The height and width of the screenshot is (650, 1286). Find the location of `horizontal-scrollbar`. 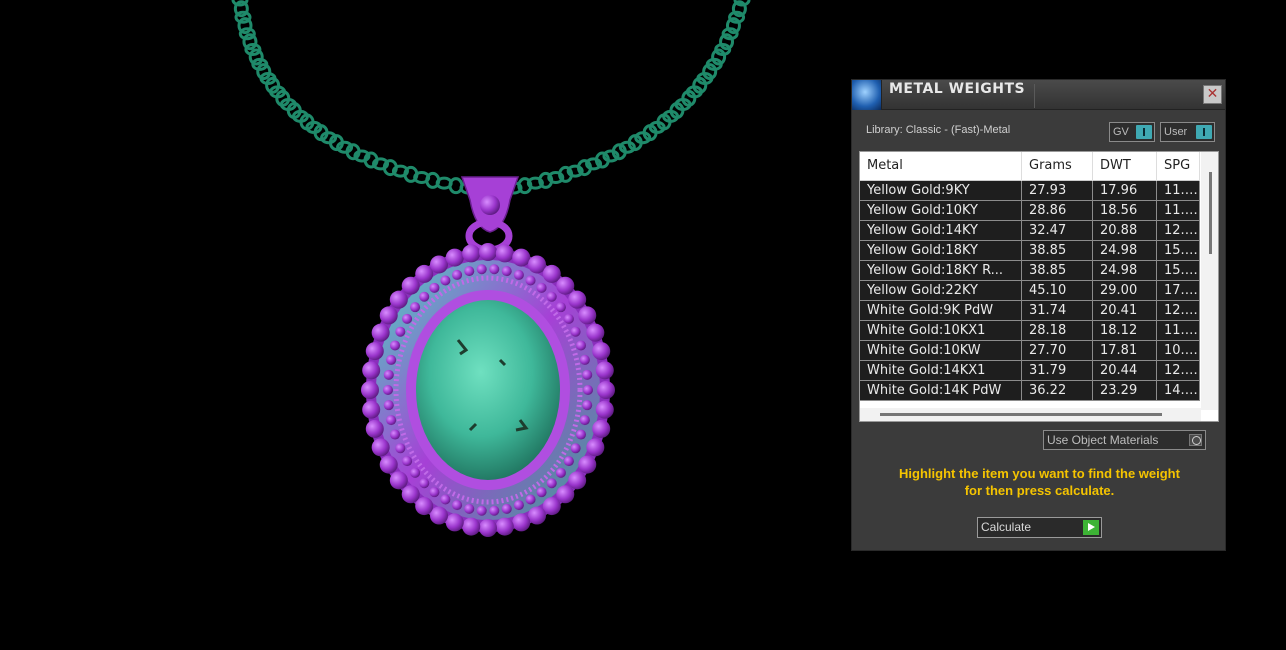

horizontal-scrollbar is located at coordinates (1030, 414).